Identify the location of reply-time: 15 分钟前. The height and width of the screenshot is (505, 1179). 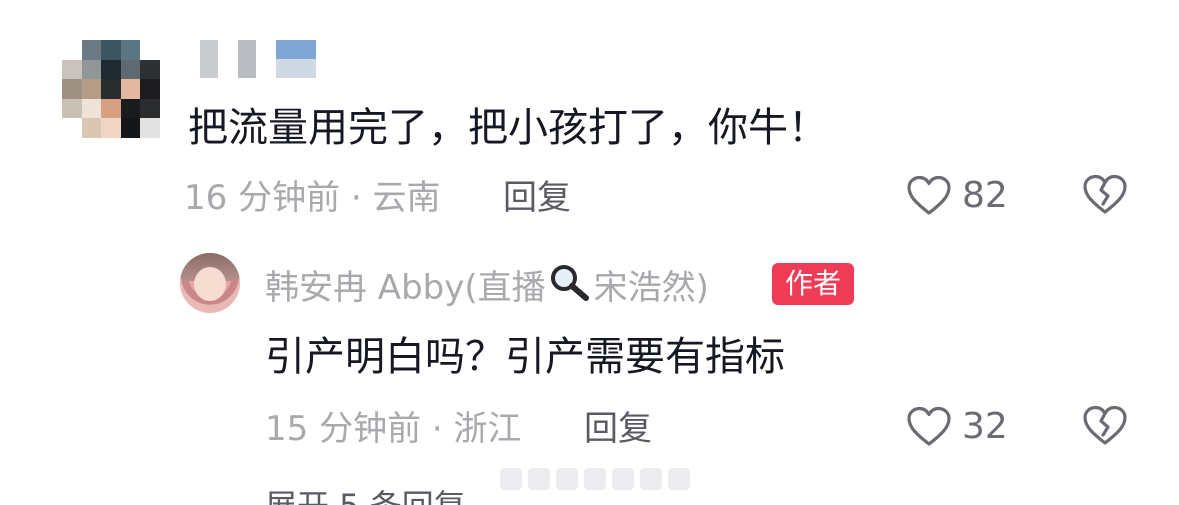
(343, 429).